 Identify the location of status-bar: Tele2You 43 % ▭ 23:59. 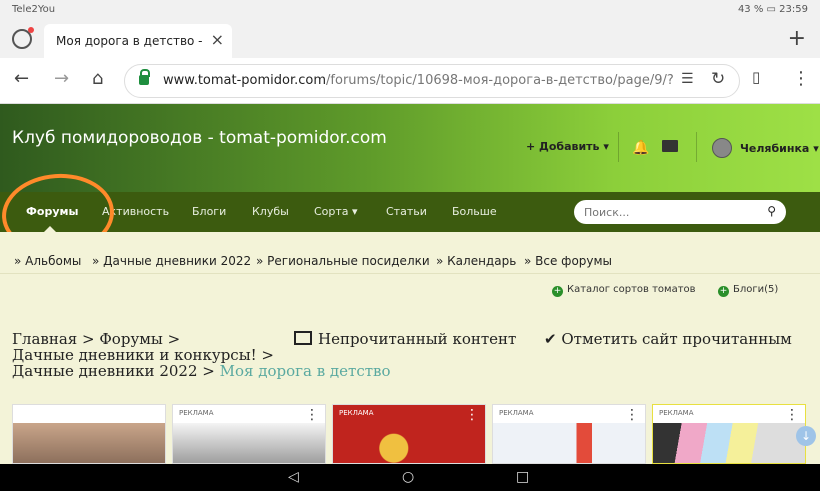
(410, 10).